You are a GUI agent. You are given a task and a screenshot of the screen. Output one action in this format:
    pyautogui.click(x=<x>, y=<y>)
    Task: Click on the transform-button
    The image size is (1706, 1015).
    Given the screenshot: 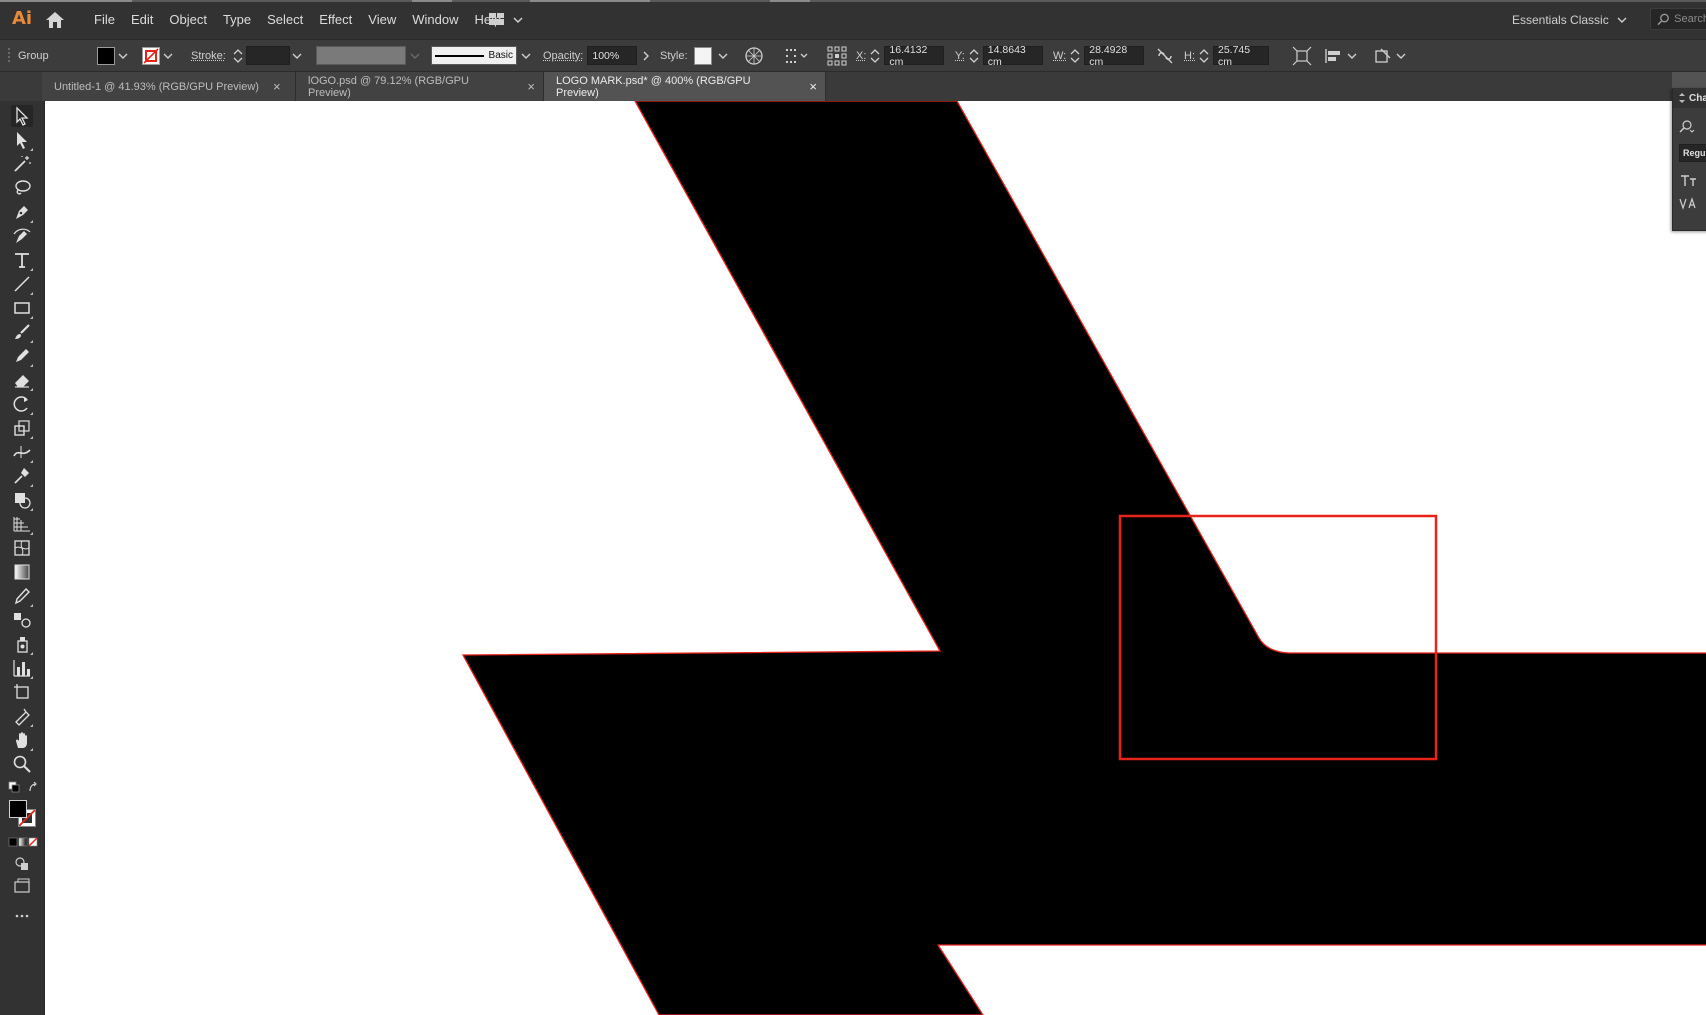 What is the action you would take?
    pyautogui.click(x=1302, y=55)
    